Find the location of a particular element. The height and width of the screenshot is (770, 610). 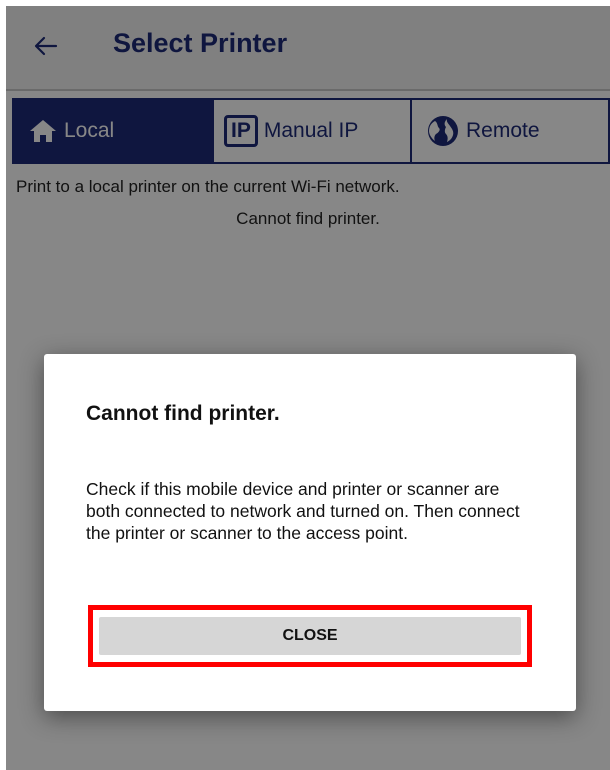

close-button: CLOSE is located at coordinates (310, 636).